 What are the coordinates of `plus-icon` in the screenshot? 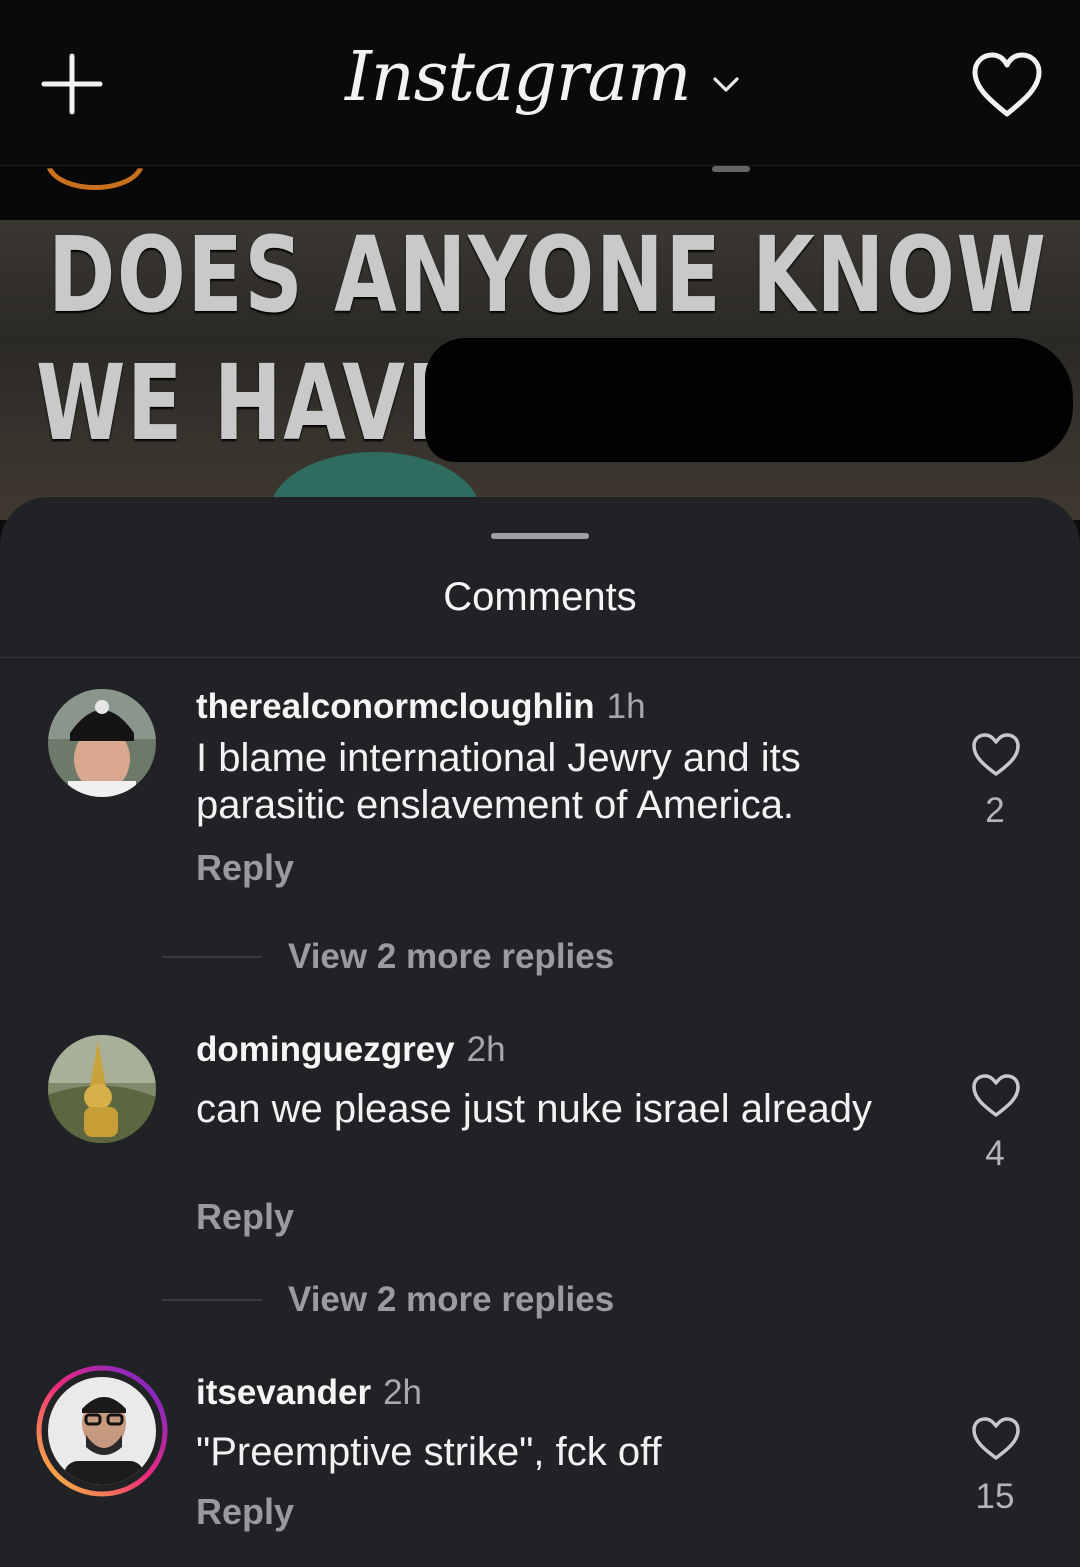 It's located at (72, 84).